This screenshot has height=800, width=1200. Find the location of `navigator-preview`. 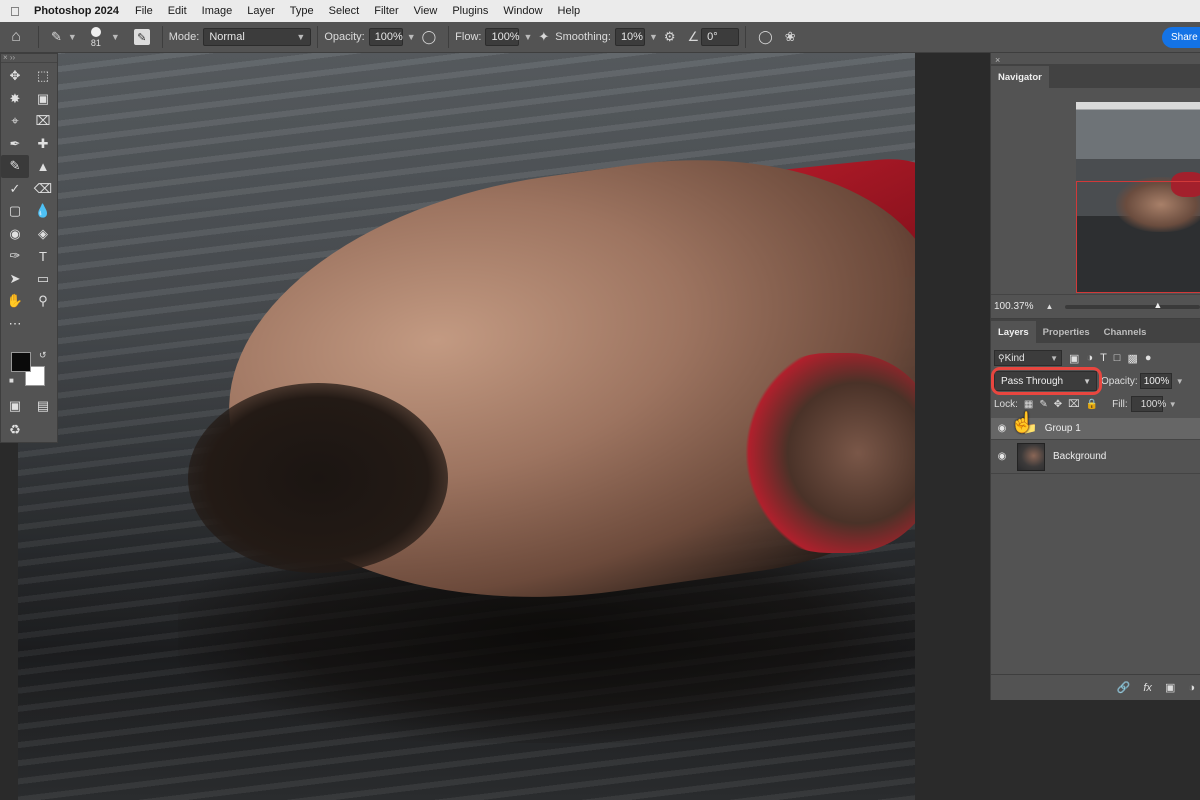

navigator-preview is located at coordinates (1095, 191).